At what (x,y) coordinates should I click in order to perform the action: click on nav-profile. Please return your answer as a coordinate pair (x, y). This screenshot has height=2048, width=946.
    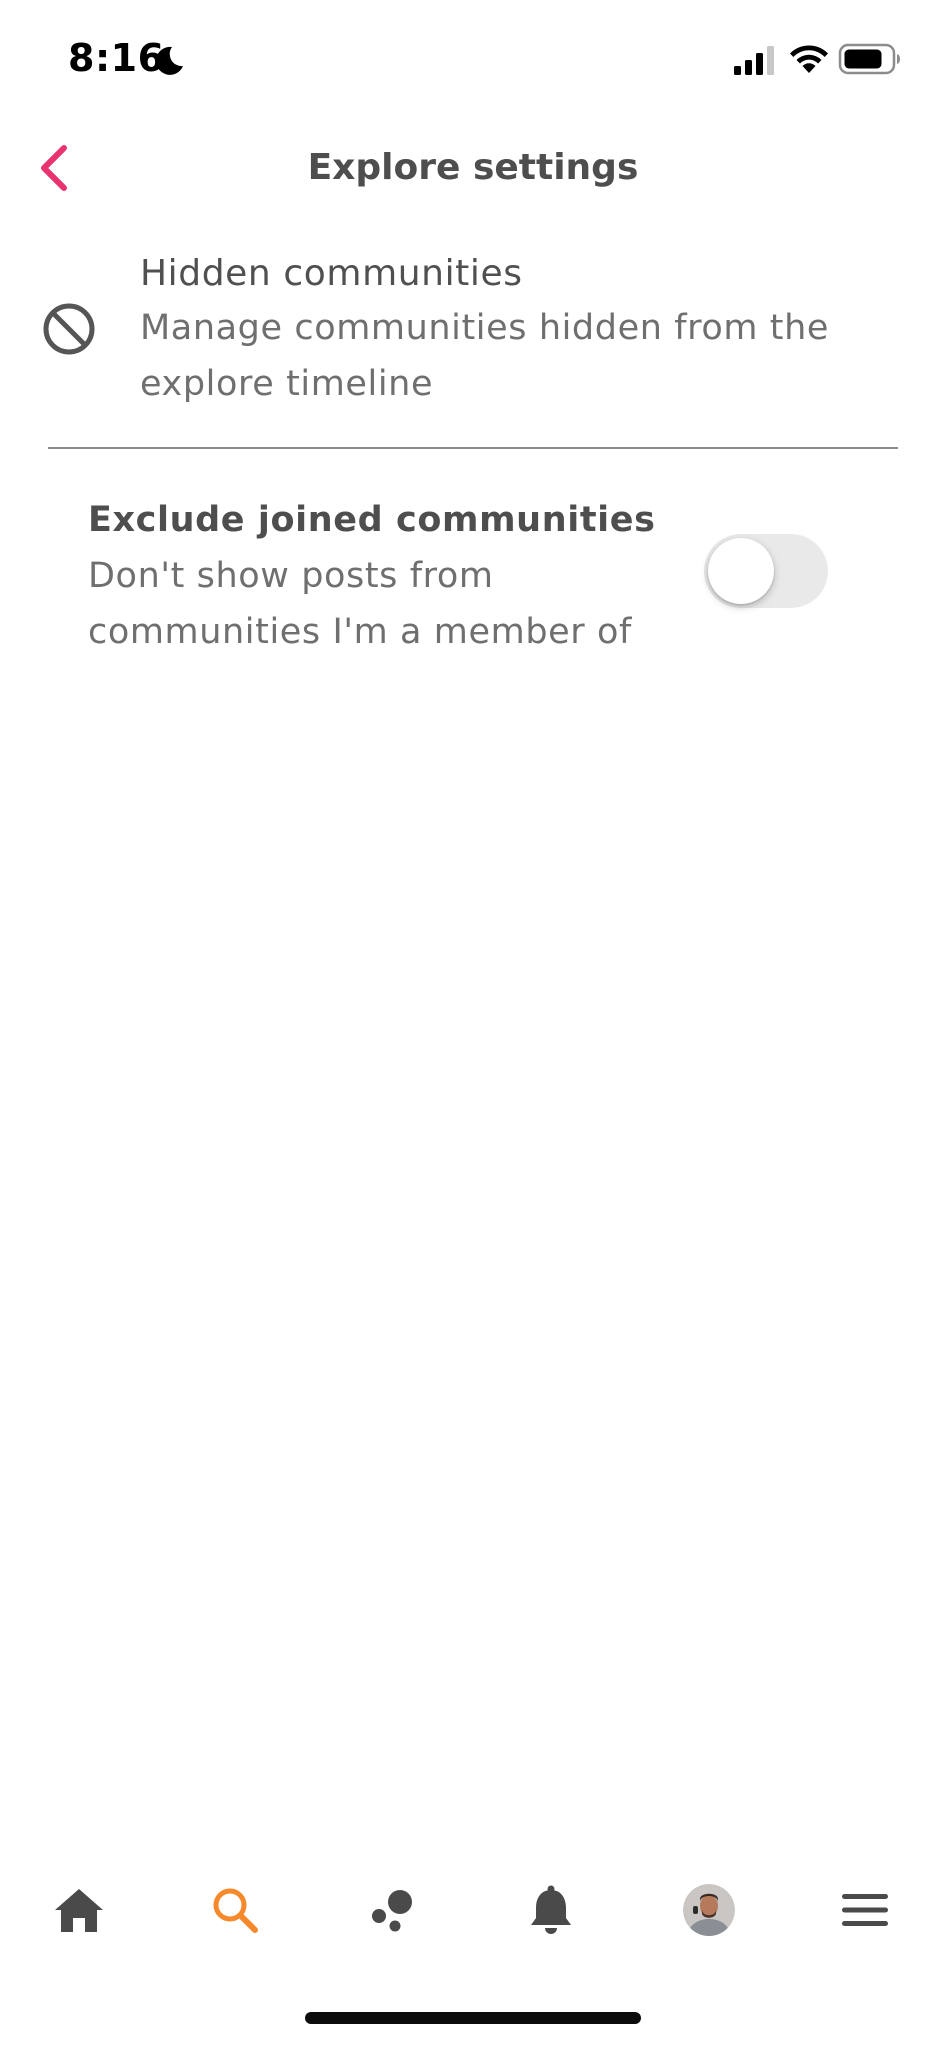
    Looking at the image, I should click on (709, 1910).